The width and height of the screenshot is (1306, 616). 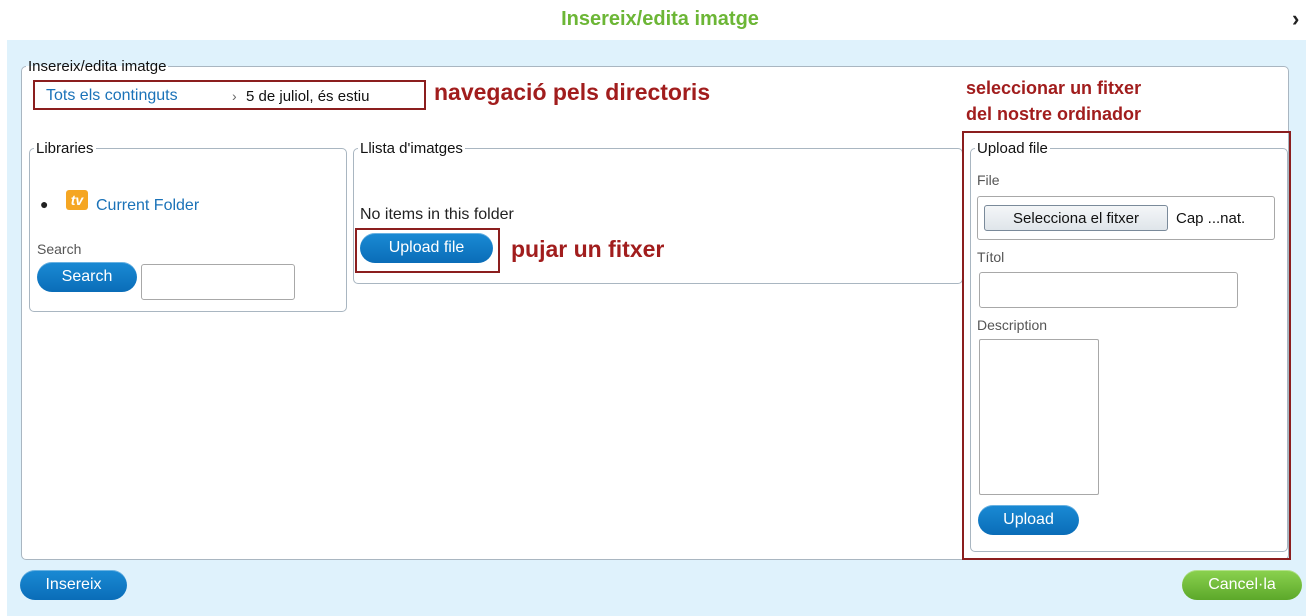 I want to click on file-label: File, so click(x=988, y=180).